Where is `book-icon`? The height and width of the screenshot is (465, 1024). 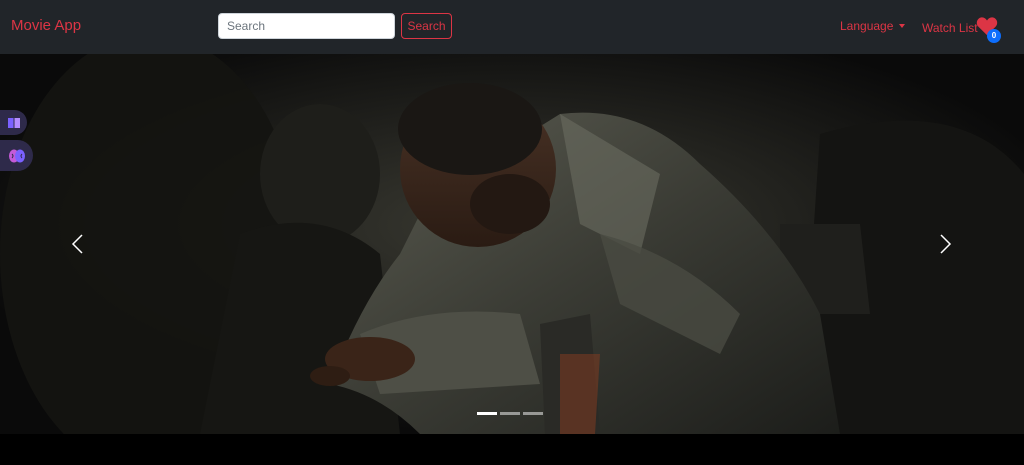
book-icon is located at coordinates (13, 122).